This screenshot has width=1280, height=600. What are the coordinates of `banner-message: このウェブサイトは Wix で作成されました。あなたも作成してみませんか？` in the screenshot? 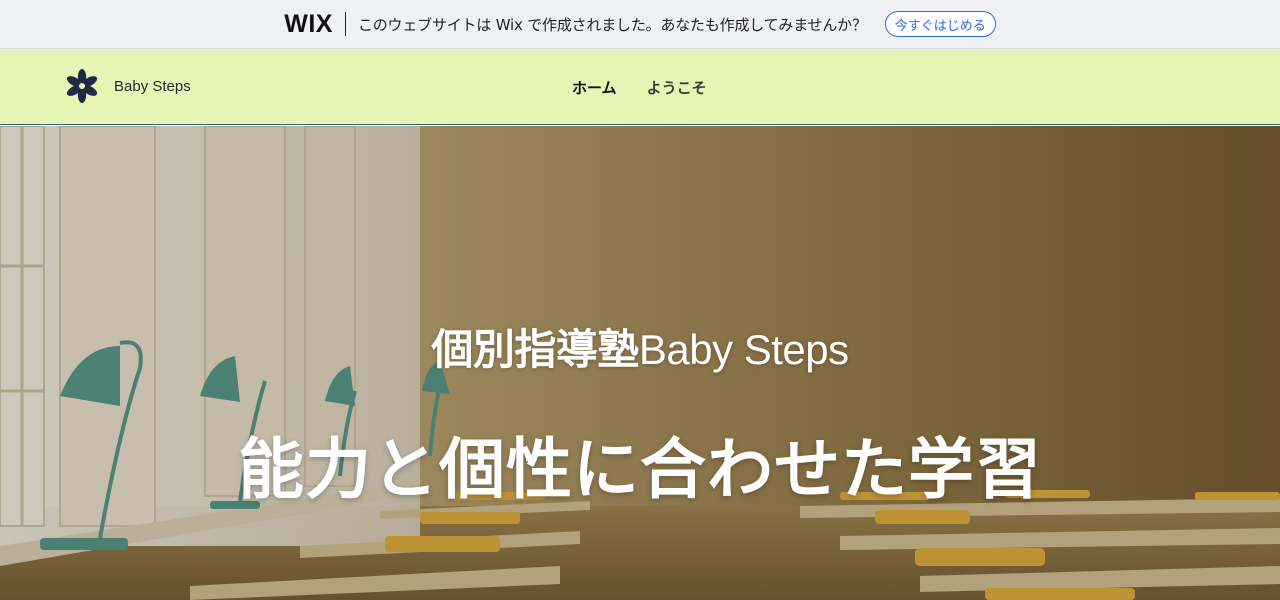 It's located at (612, 24).